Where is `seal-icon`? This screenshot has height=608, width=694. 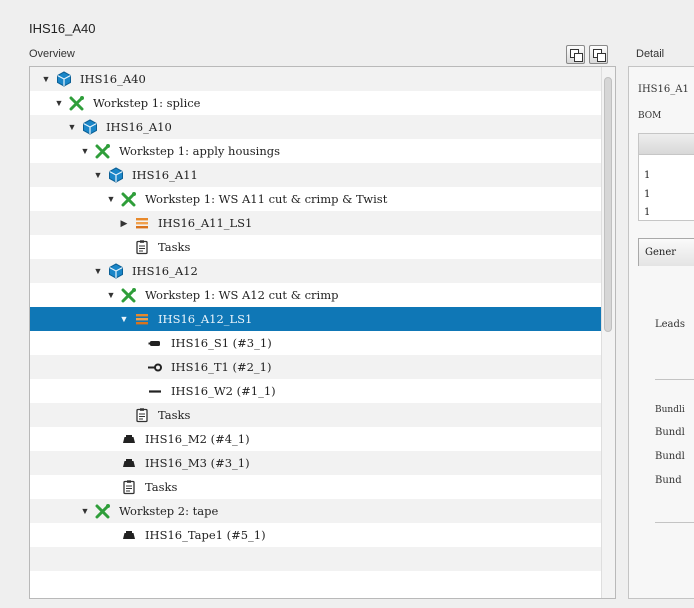
seal-icon is located at coordinates (155, 343).